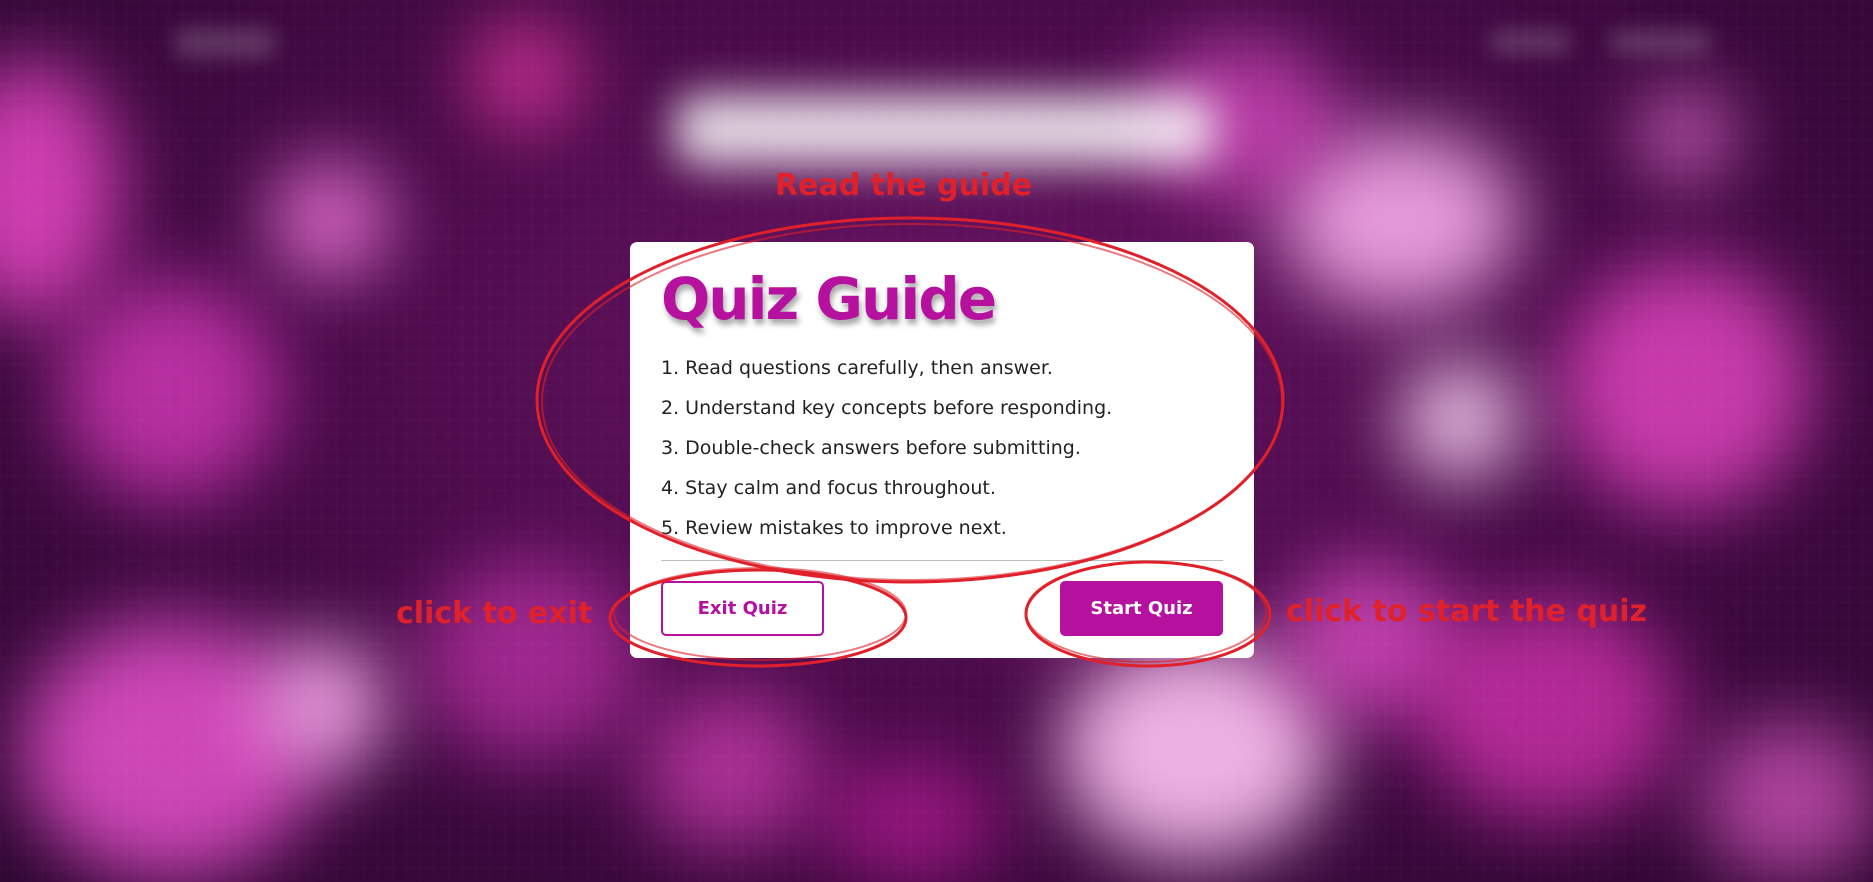 The width and height of the screenshot is (1873, 882). I want to click on annotation-ellipse-start, so click(1146, 612).